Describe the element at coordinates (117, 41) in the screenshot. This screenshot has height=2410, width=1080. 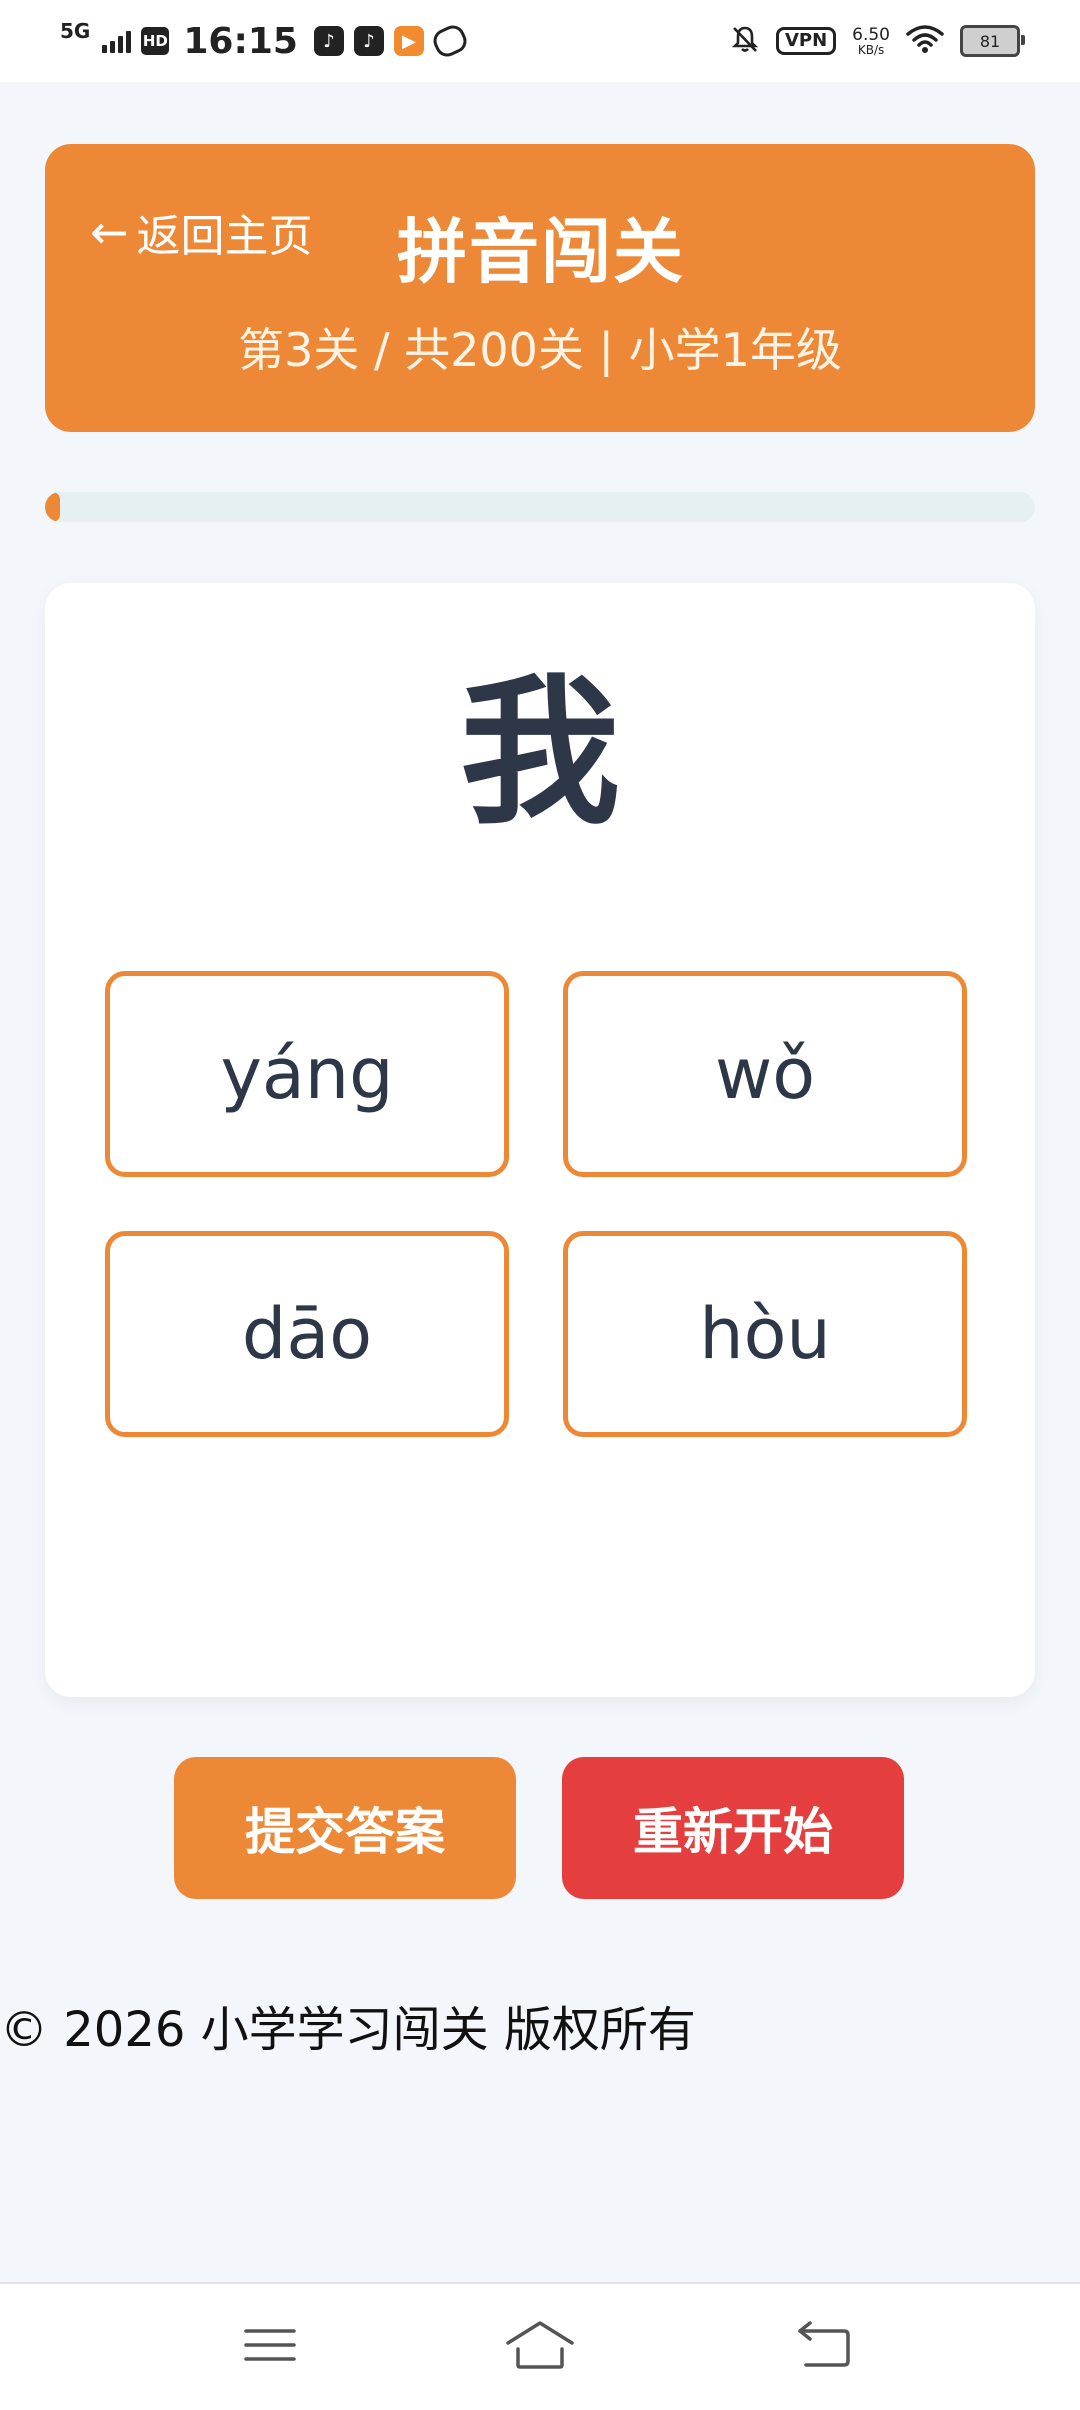
I see `signal-icon` at that location.